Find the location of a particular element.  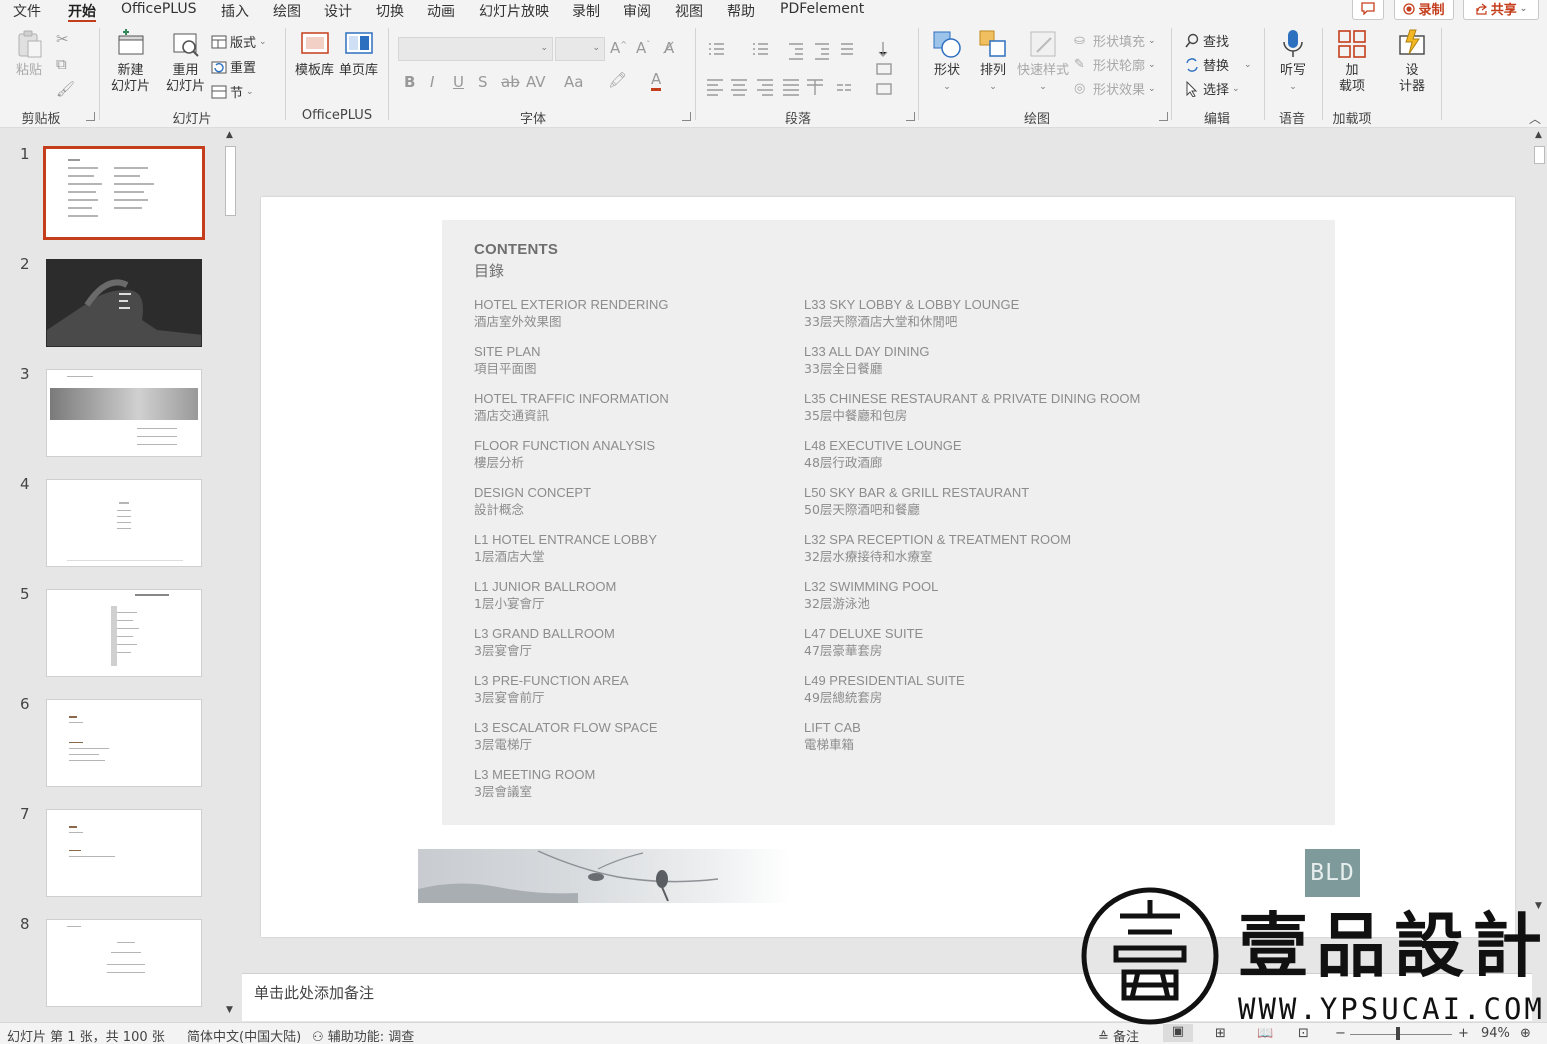

accessibility-icon: ⚇ is located at coordinates (318, 1037).